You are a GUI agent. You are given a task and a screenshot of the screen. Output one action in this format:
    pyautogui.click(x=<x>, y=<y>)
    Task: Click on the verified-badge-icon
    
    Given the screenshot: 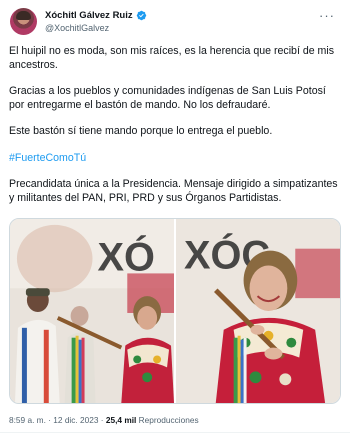 What is the action you would take?
    pyautogui.click(x=141, y=15)
    